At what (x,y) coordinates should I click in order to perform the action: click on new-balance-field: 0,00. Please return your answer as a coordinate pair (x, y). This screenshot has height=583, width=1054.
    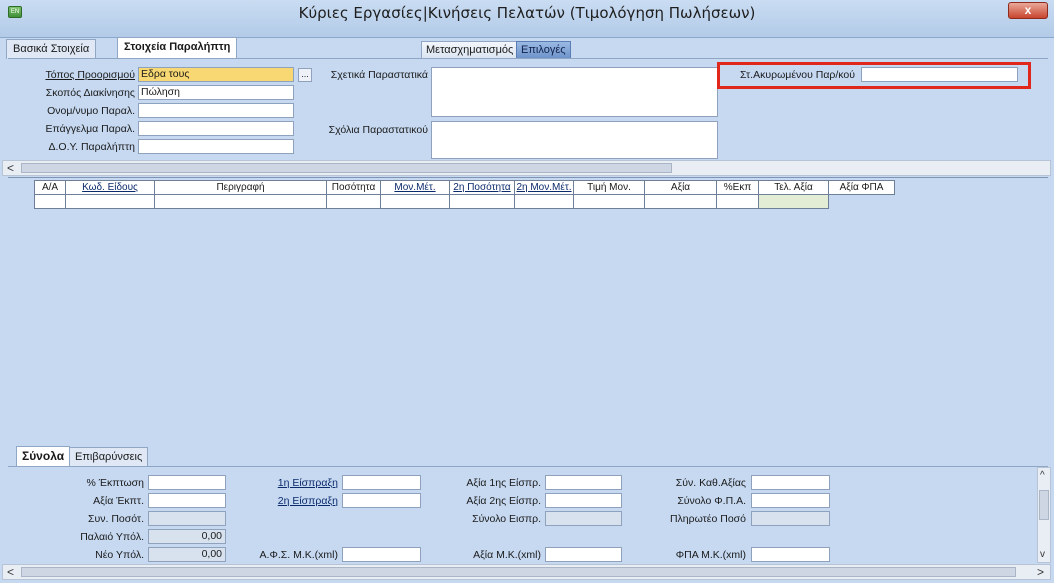
    Looking at the image, I should click on (187, 554).